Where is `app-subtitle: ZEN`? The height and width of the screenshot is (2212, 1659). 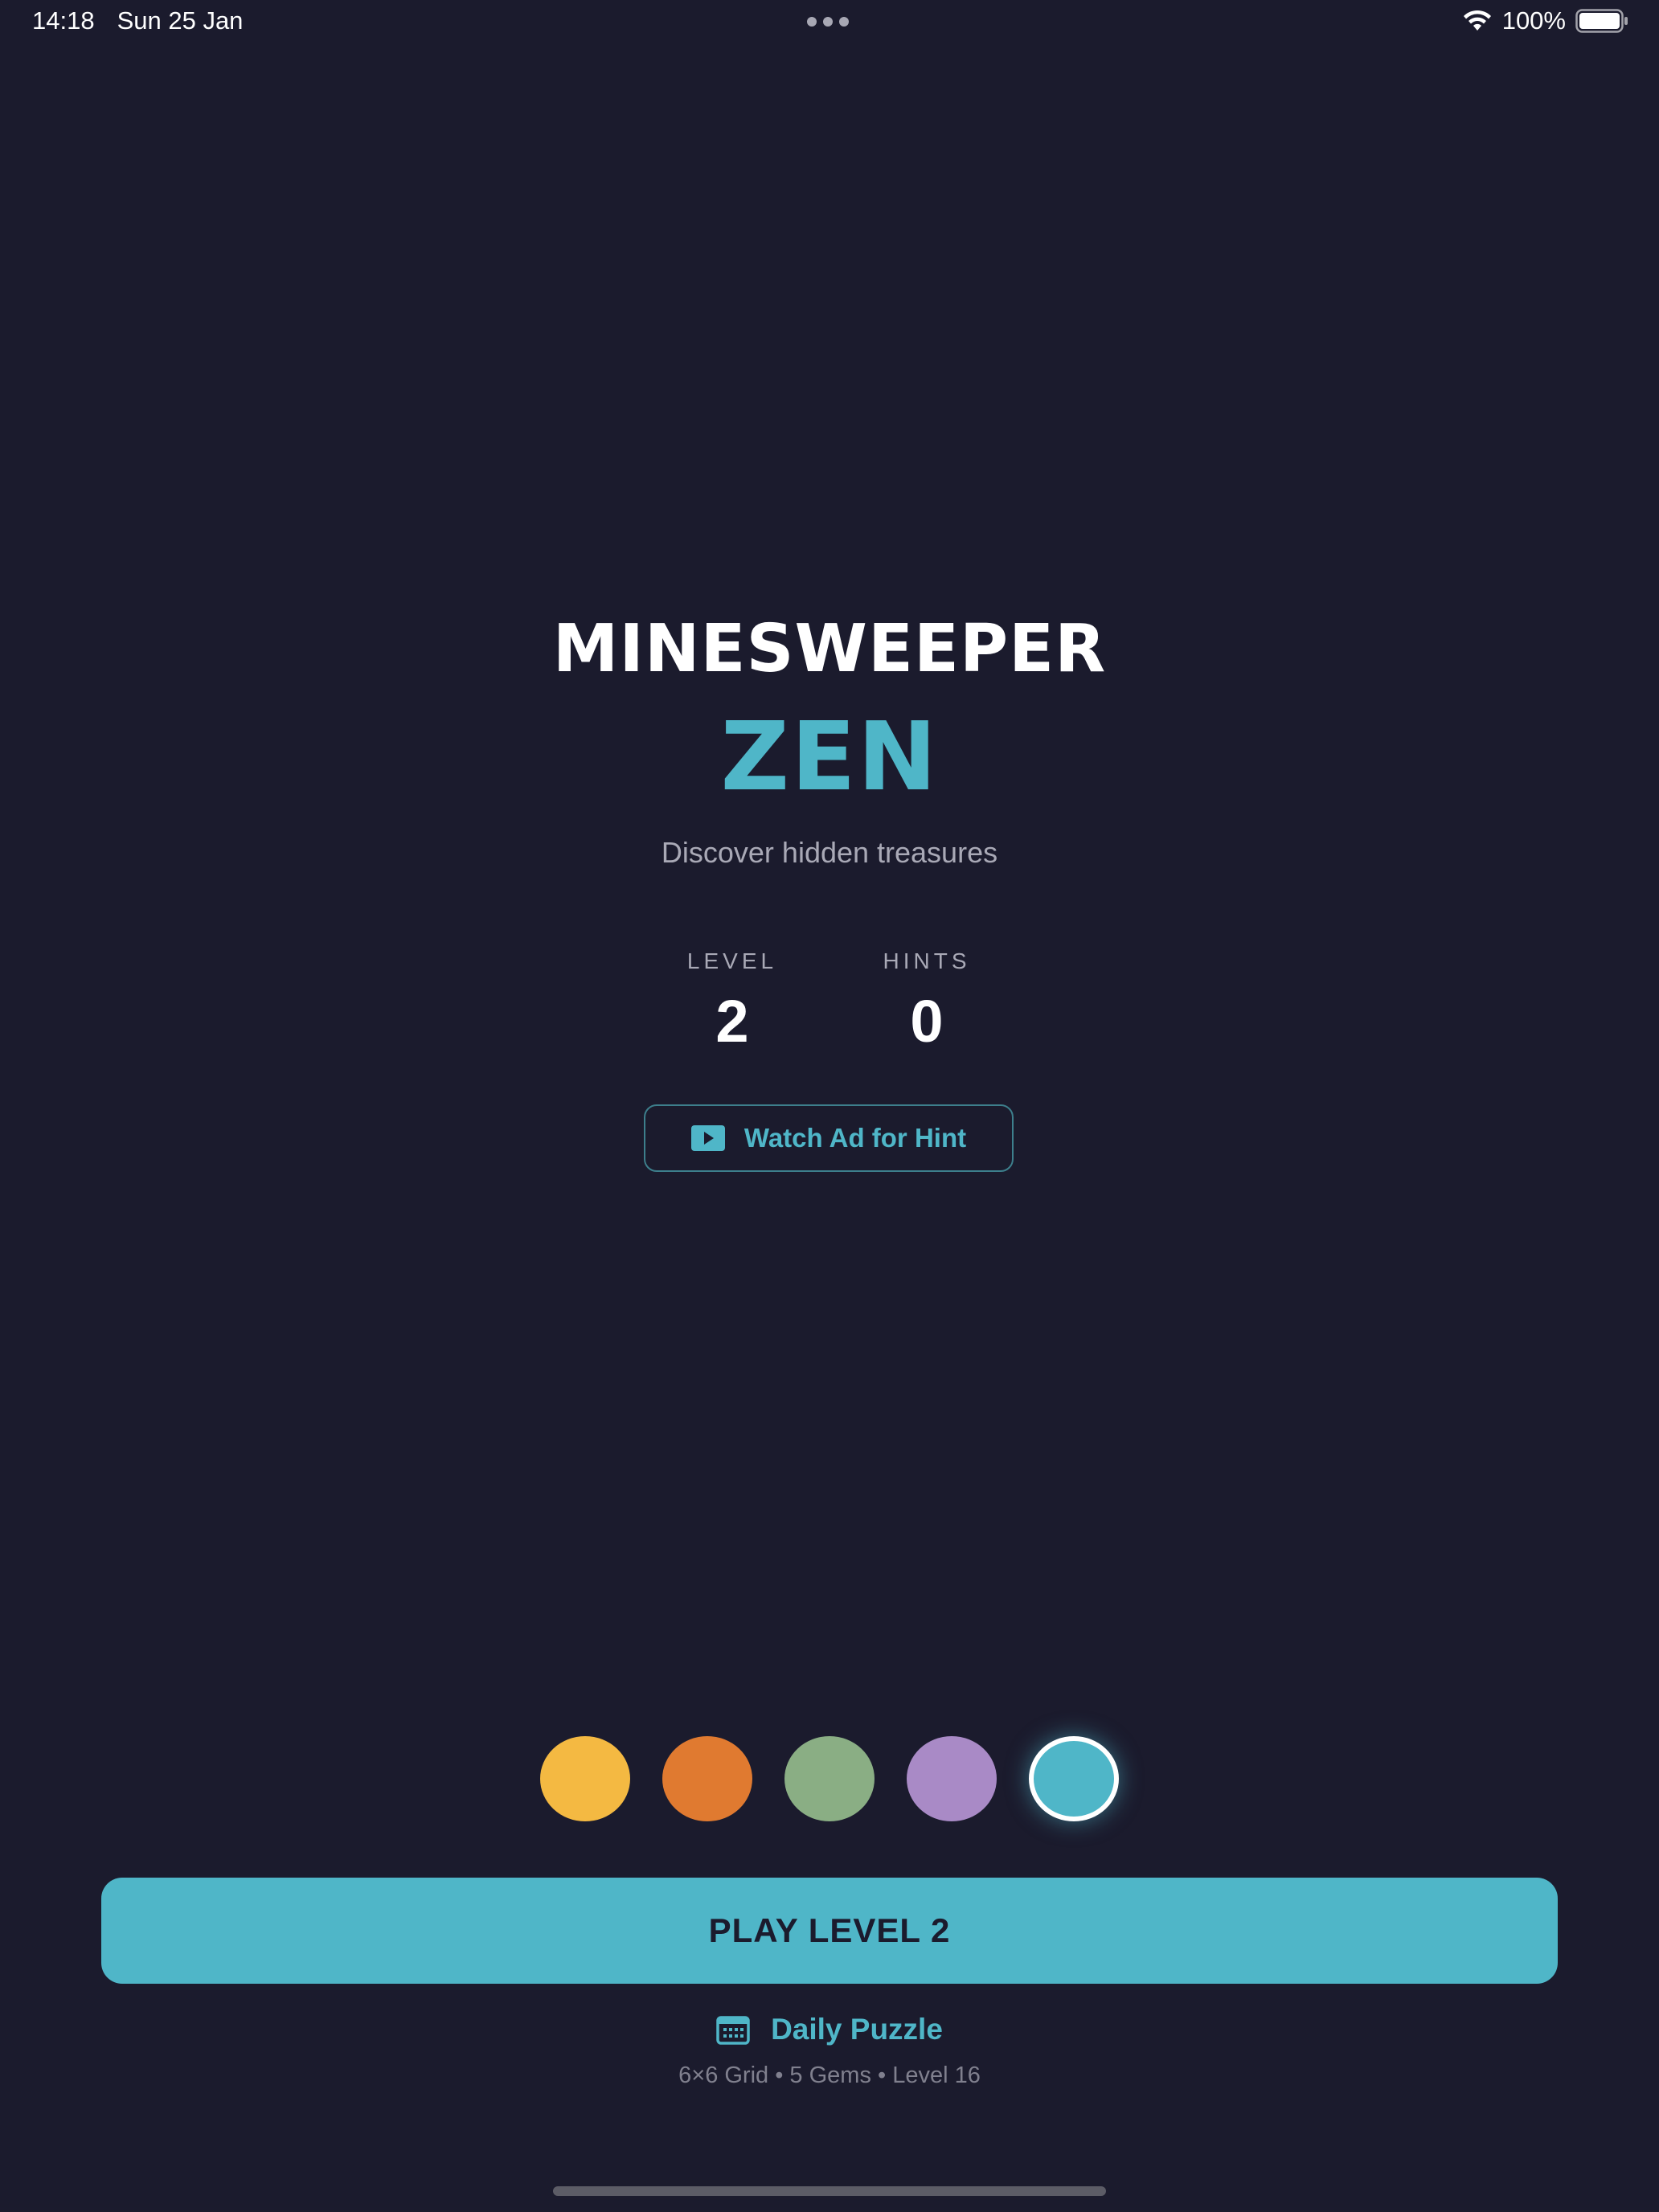
app-subtitle: ZEN is located at coordinates (829, 756).